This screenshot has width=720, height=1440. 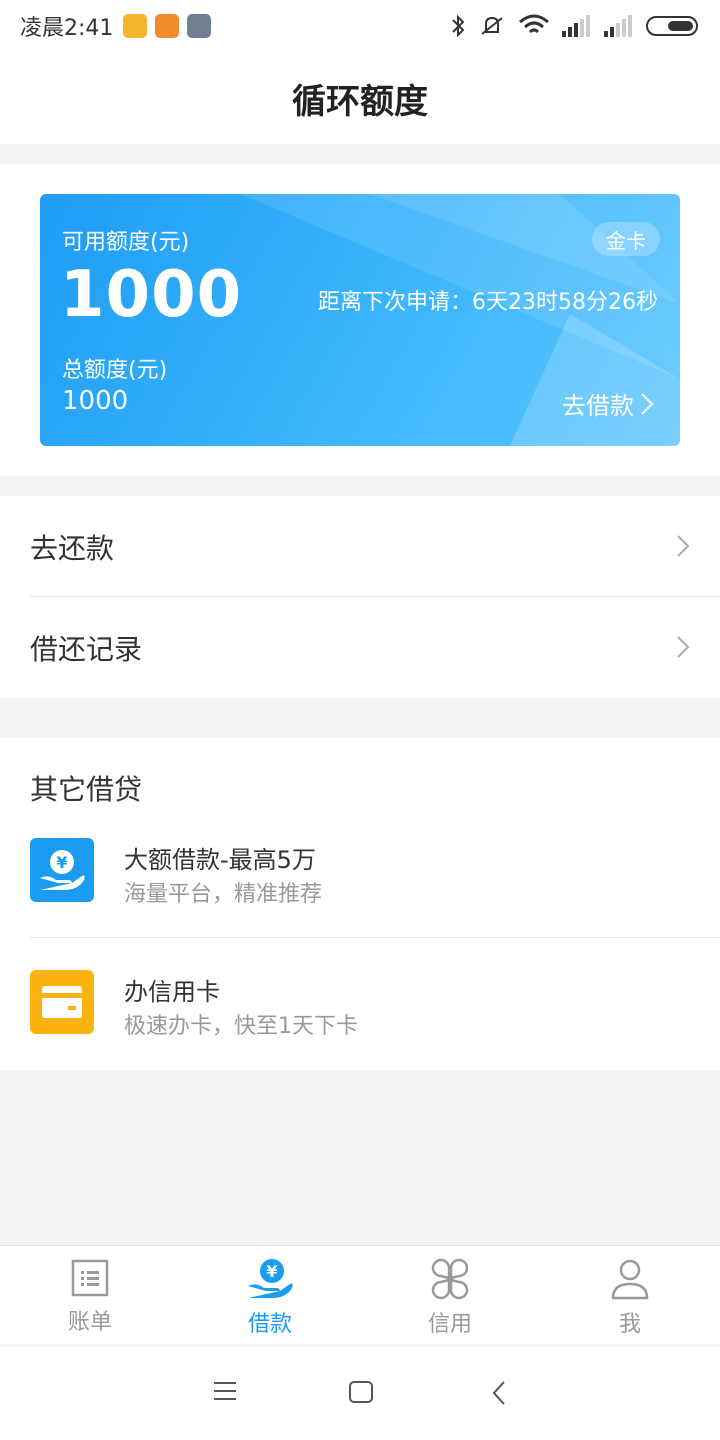 I want to click on title-bar: 循环额度, so click(x=360, y=98).